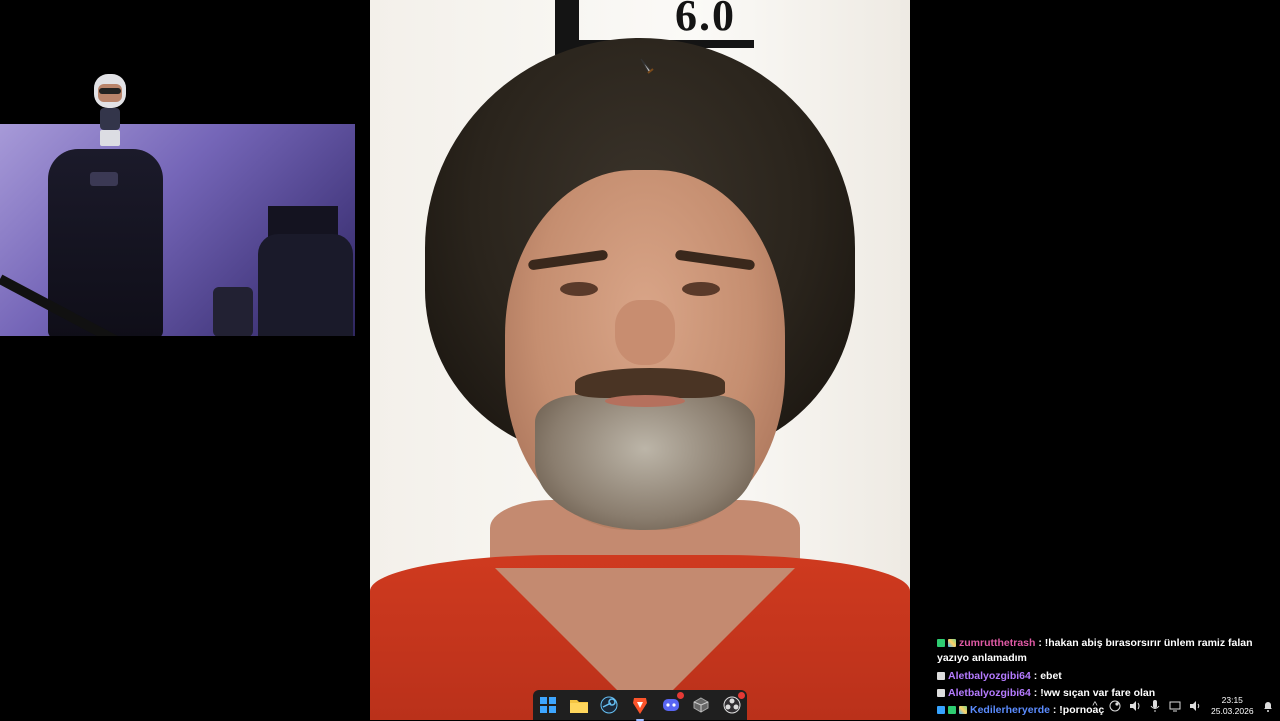  I want to click on cube-badge-icon, so click(941, 710).